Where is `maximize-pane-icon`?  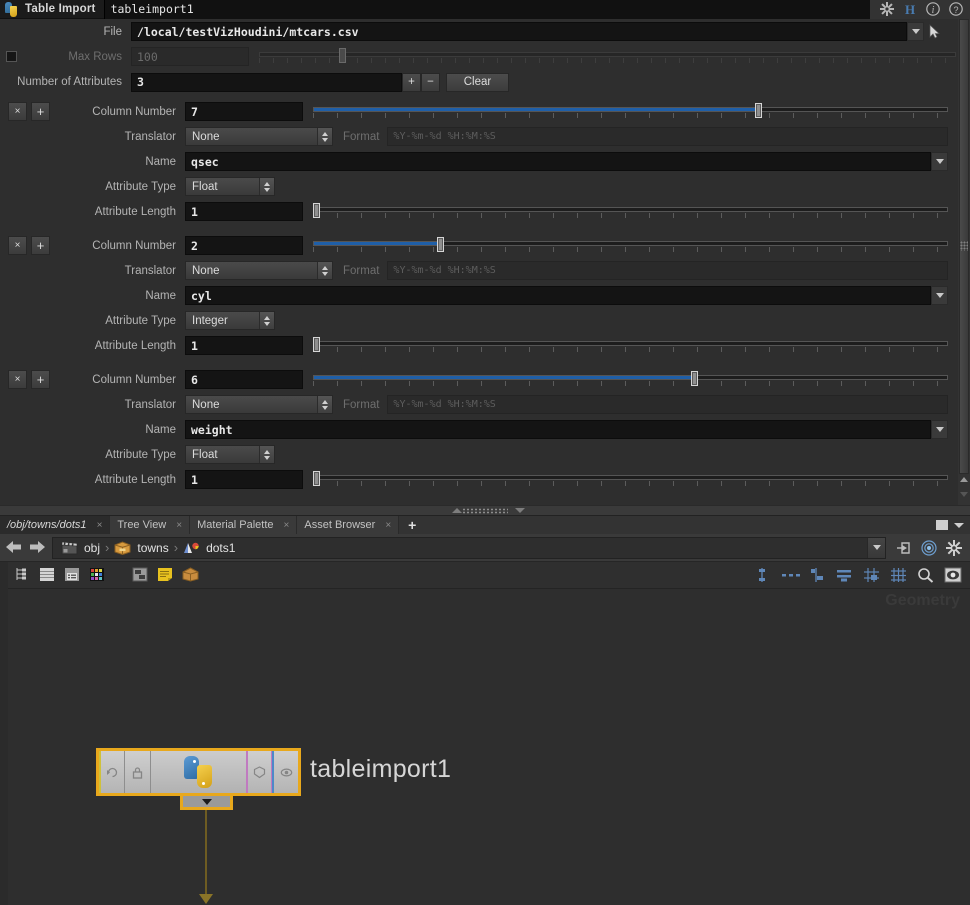 maximize-pane-icon is located at coordinates (942, 525).